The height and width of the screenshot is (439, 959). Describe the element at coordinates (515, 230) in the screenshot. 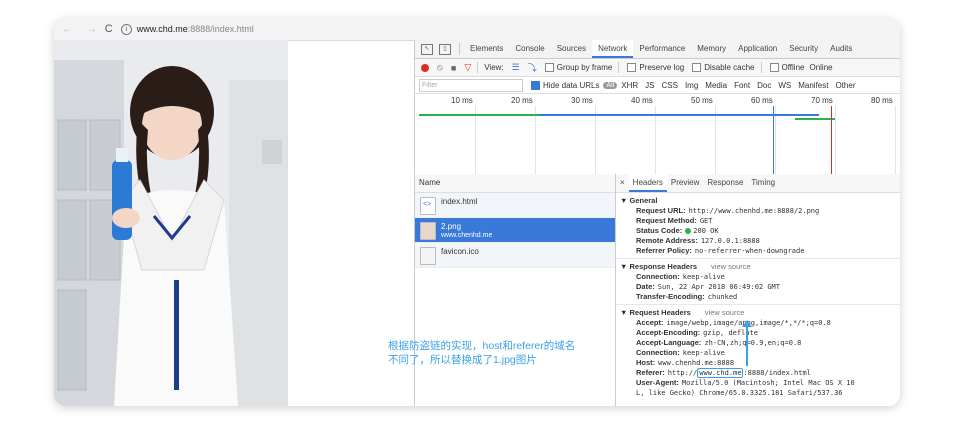

I see `request-row-2-png: 2.png www.chenhd.me` at that location.